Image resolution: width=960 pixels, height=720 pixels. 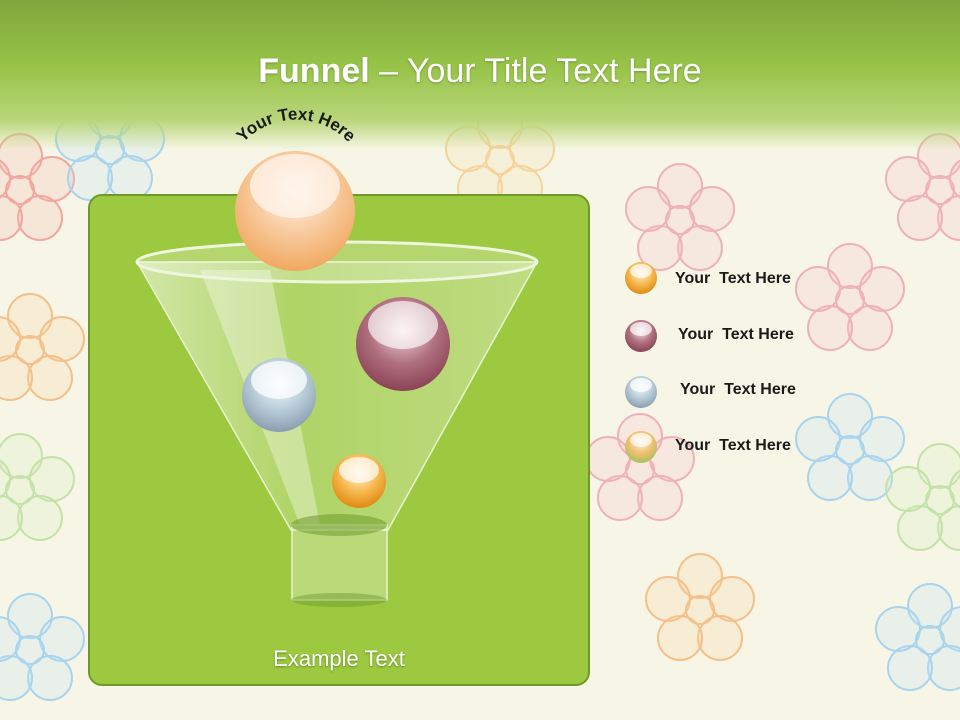 What do you see at coordinates (403, 325) in the screenshot?
I see `sphere-maroon-shine` at bounding box center [403, 325].